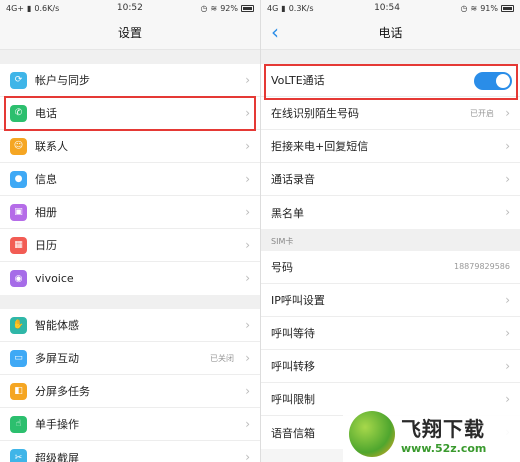  I want to click on settings-item: ☺ 联系人 ›, so click(130, 146).